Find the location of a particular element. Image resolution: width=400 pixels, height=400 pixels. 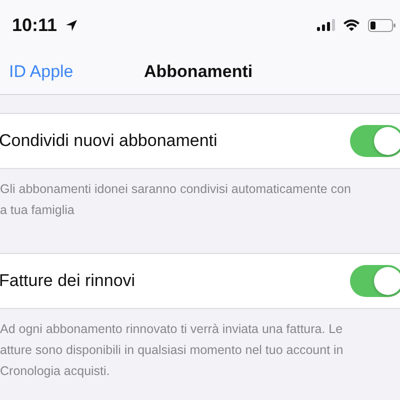

row-label: Condividi nuovi abbonamenti is located at coordinates (109, 141).